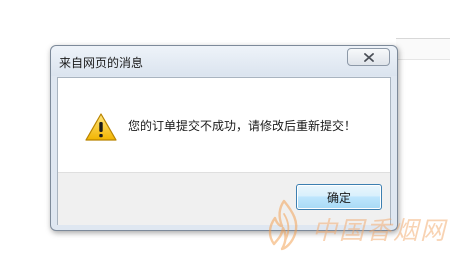 The image size is (450, 258). What do you see at coordinates (224, 61) in the screenshot?
I see `dialog-titlebar: 来自网页的消息` at bounding box center [224, 61].